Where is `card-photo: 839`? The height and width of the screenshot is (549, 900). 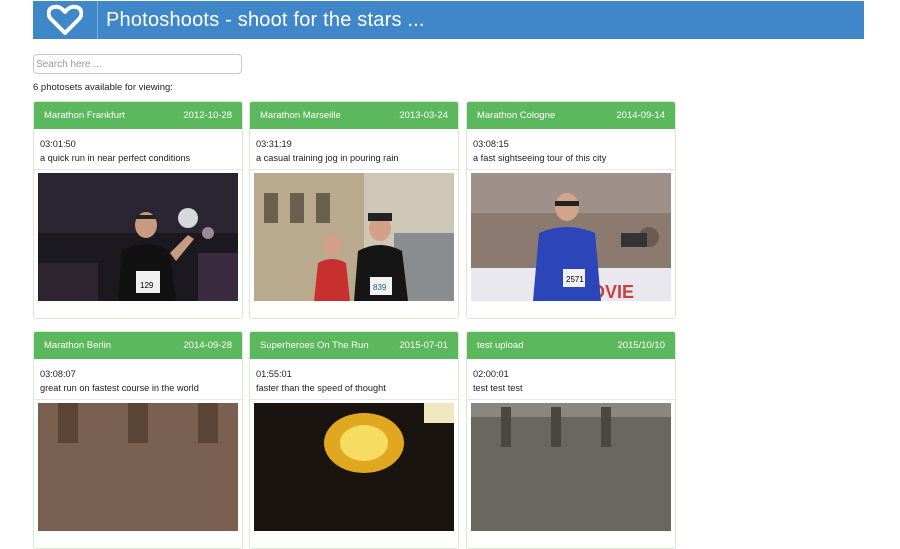
card-photo: 839 is located at coordinates (354, 237).